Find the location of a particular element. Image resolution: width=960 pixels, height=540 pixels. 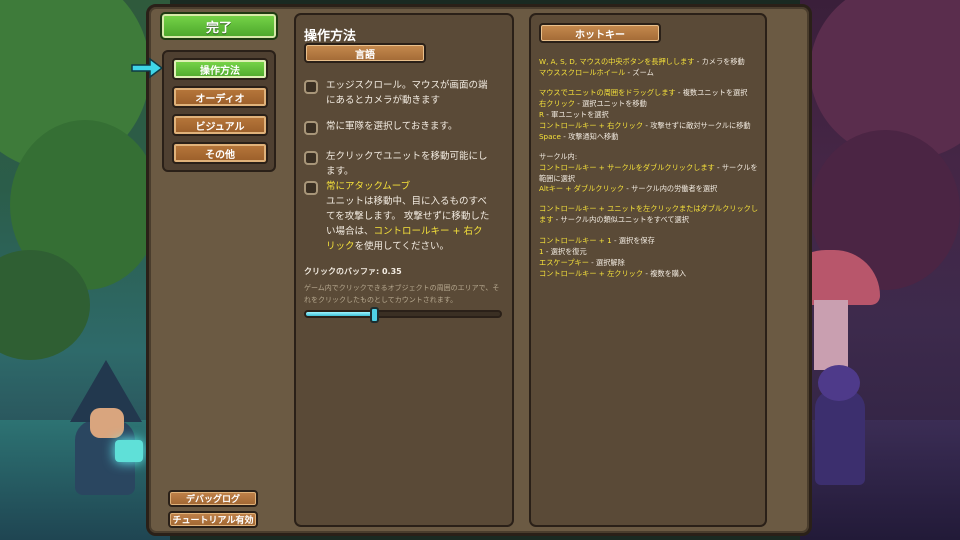

enemy-character is located at coordinates (840, 437).